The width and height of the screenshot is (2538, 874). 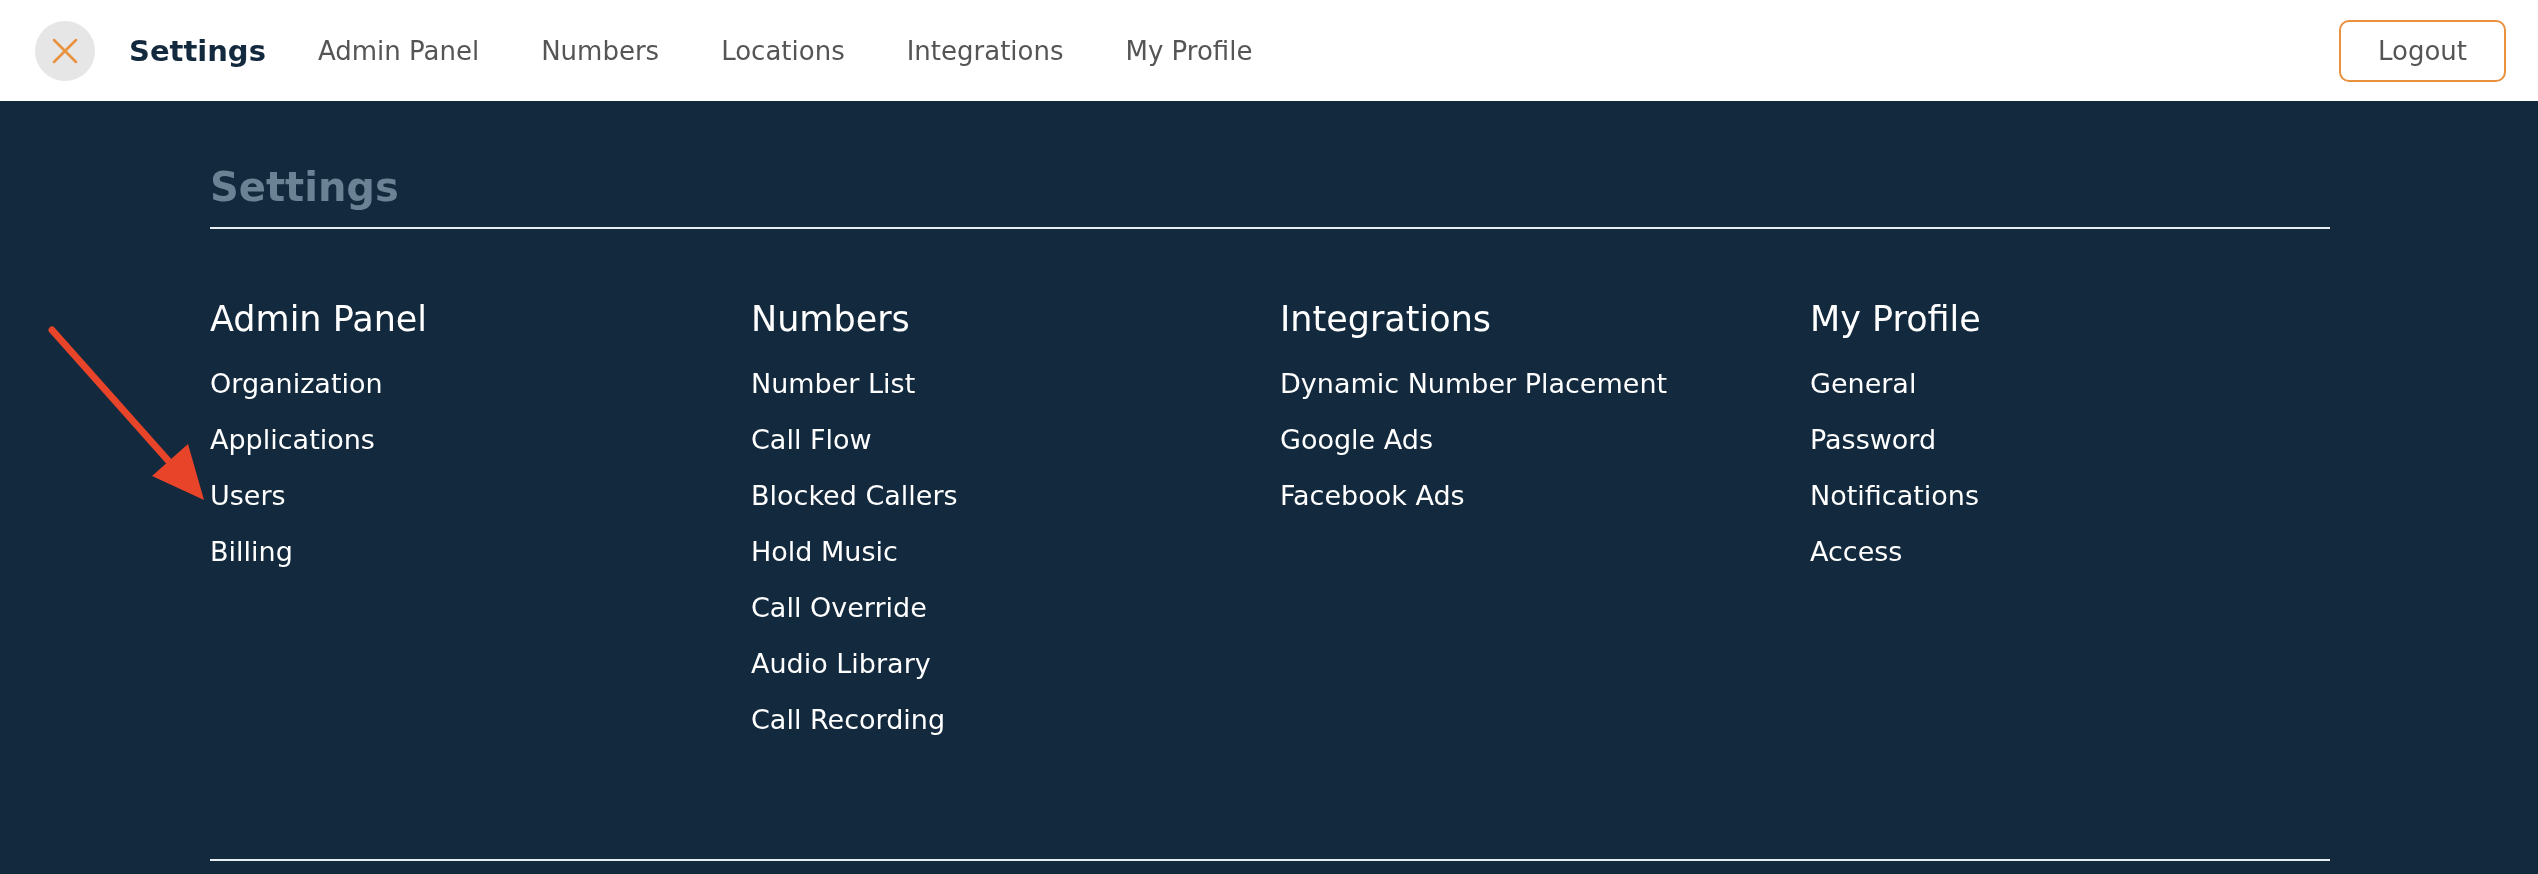 I want to click on column-heading: My Profile, so click(x=1896, y=319).